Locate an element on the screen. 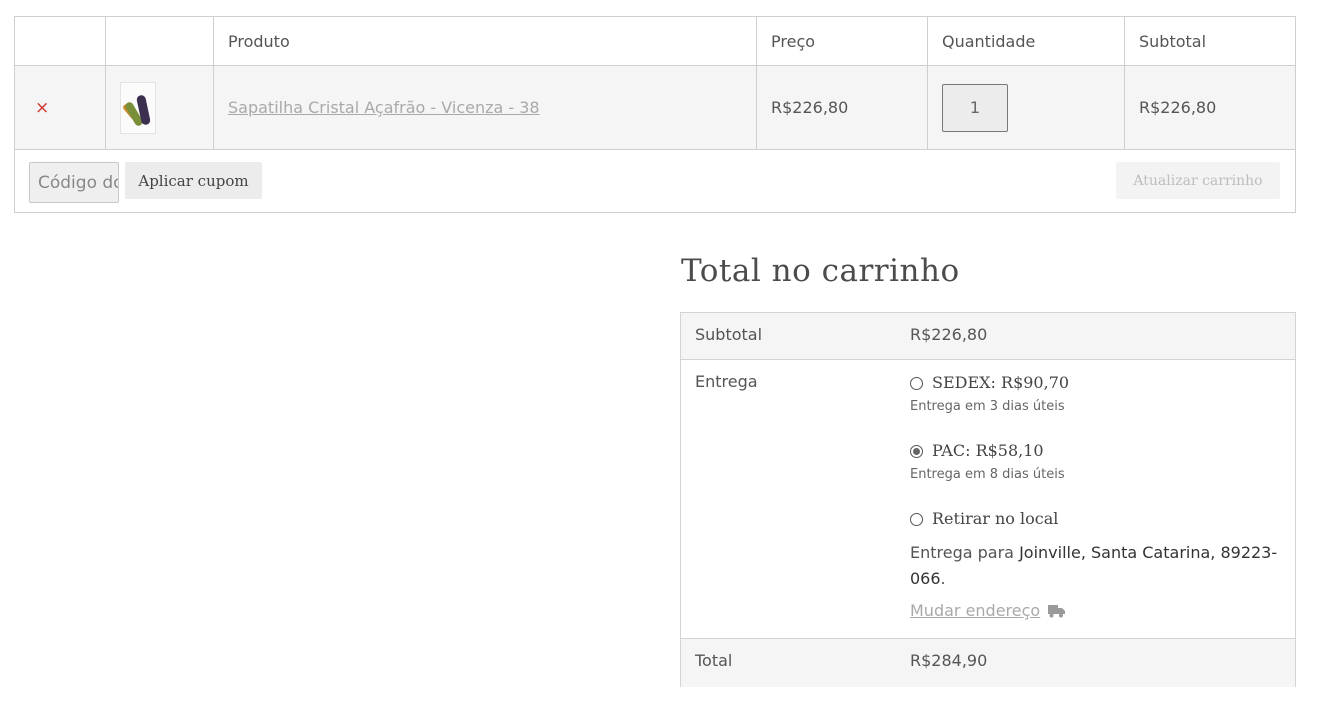 This screenshot has height=708, width=1338. item-subtotal: R$226,80 is located at coordinates (1178, 107).